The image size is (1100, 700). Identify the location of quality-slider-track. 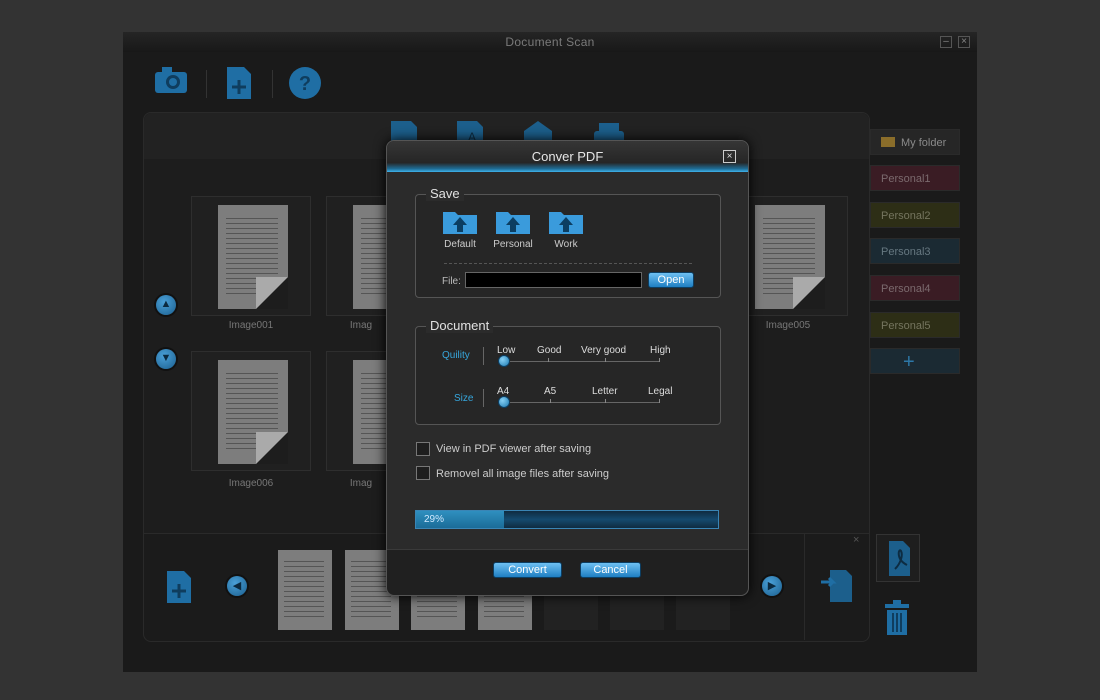
(582, 361).